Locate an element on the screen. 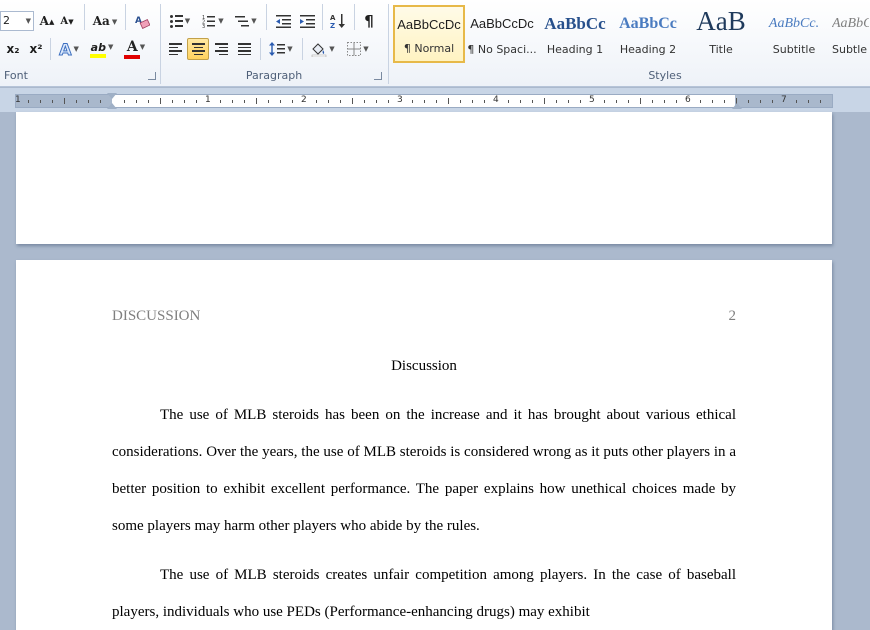  page-number: 2 is located at coordinates (732, 316).